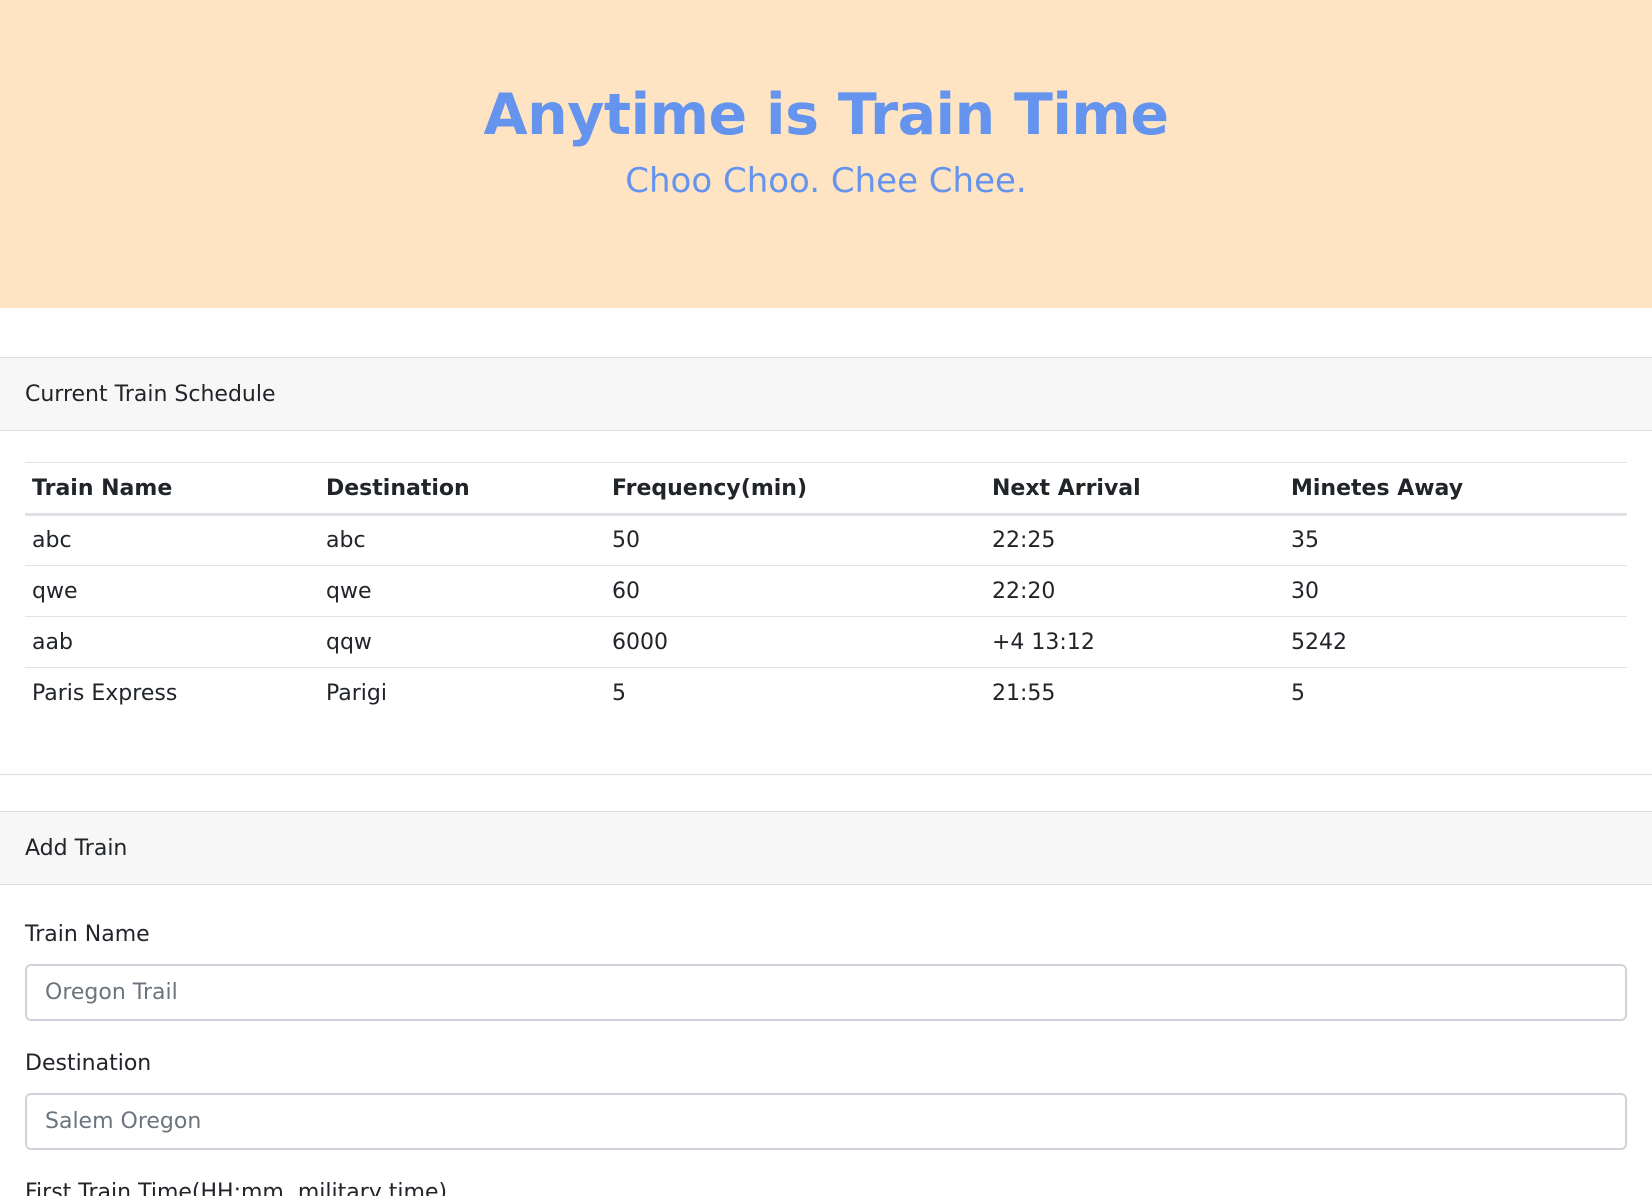 The height and width of the screenshot is (1196, 1652). What do you see at coordinates (102, 488) in the screenshot?
I see `column-header-train-name: Train Name` at bounding box center [102, 488].